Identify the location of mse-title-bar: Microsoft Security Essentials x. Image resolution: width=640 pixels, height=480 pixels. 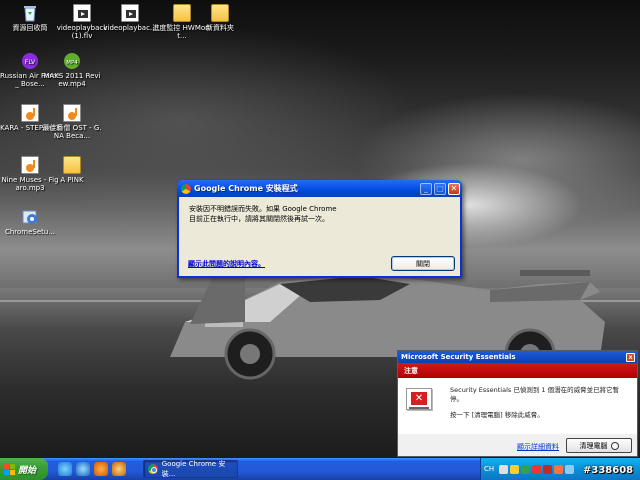
(517, 357).